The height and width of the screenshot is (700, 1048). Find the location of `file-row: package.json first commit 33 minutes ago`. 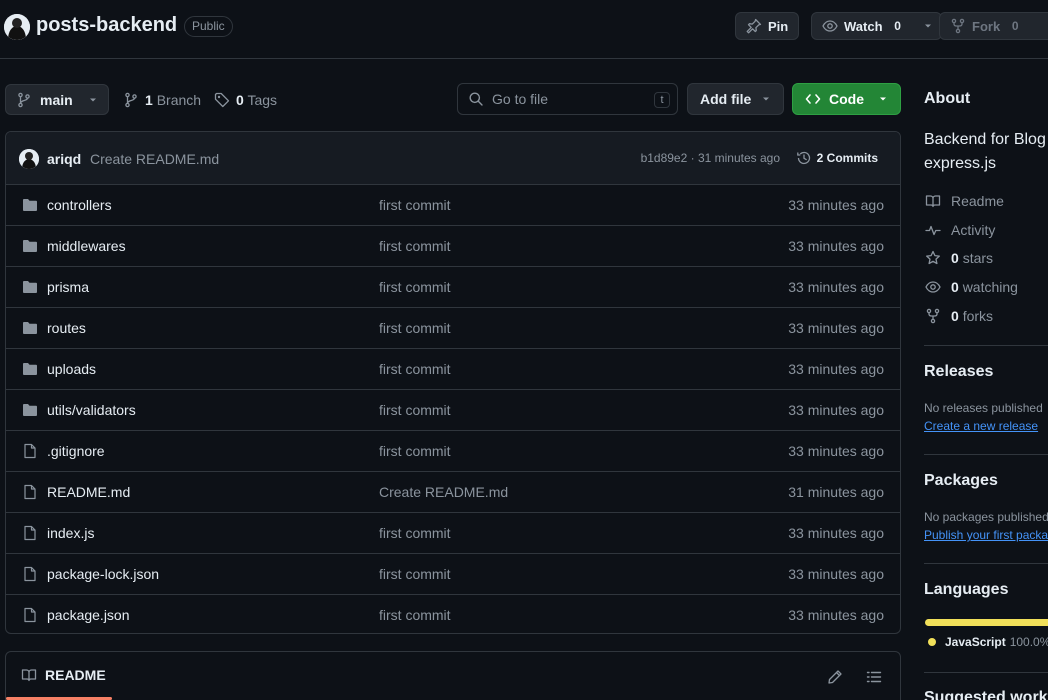

file-row: package.json first commit 33 minutes ago is located at coordinates (453, 614).